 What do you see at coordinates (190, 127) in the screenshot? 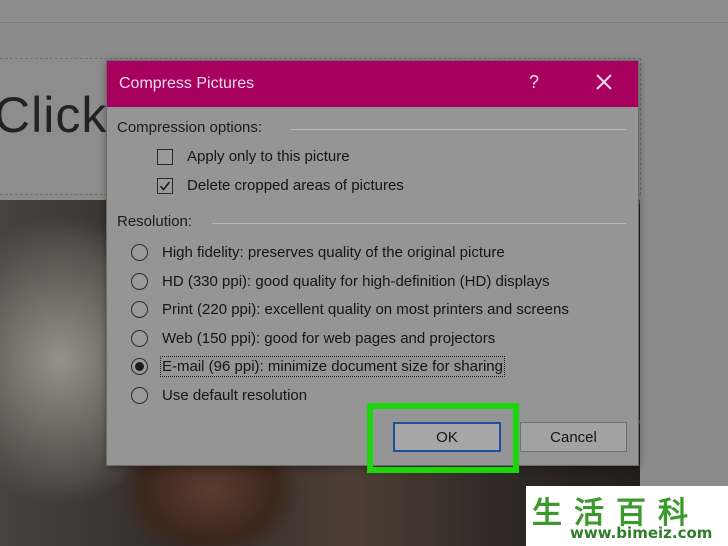
I see `compression-options-label: Compression options:` at bounding box center [190, 127].